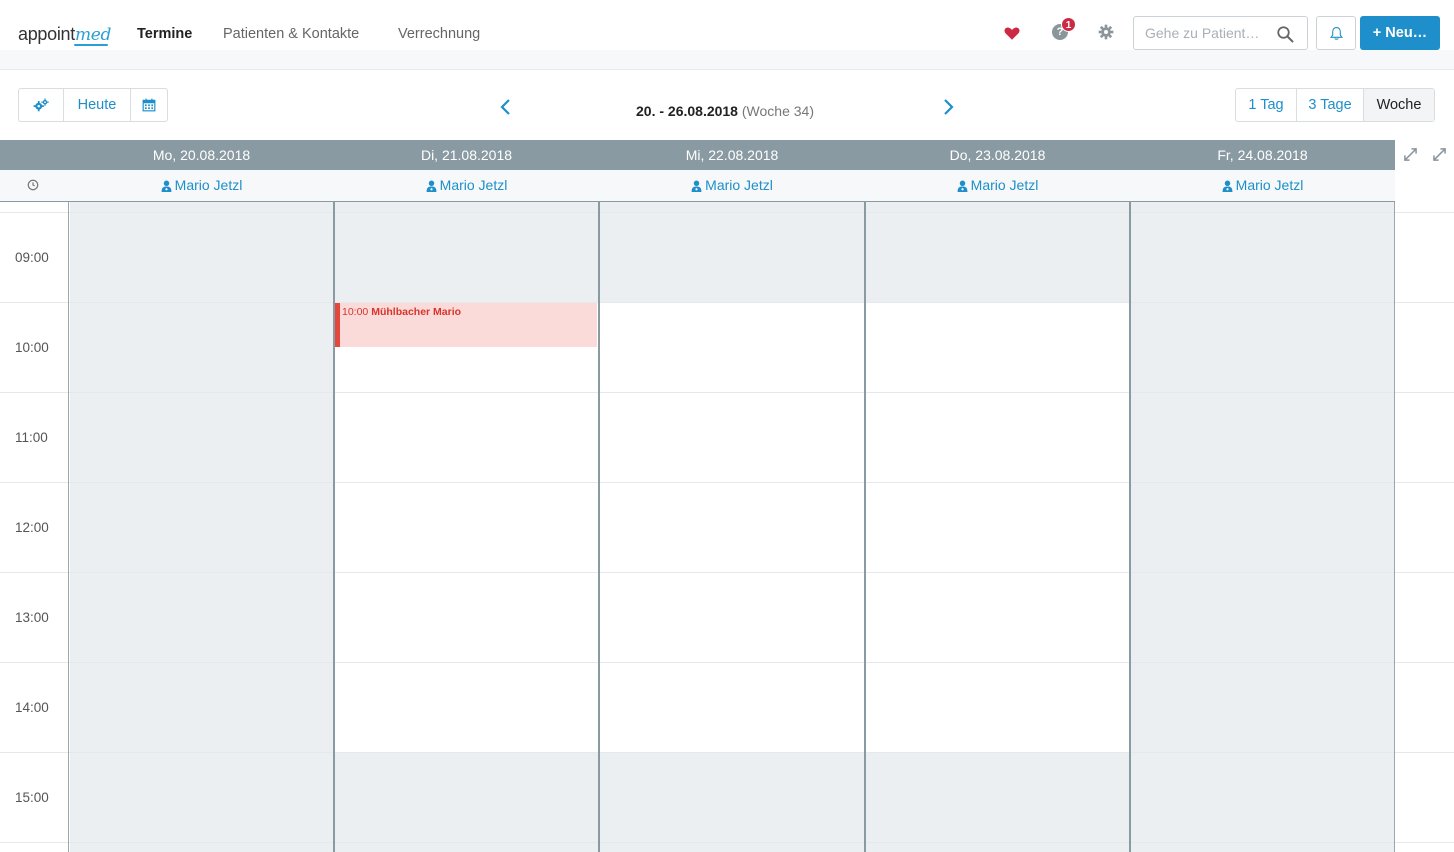  I want to click on resource-monday: Mario Jetzl, so click(201, 185).